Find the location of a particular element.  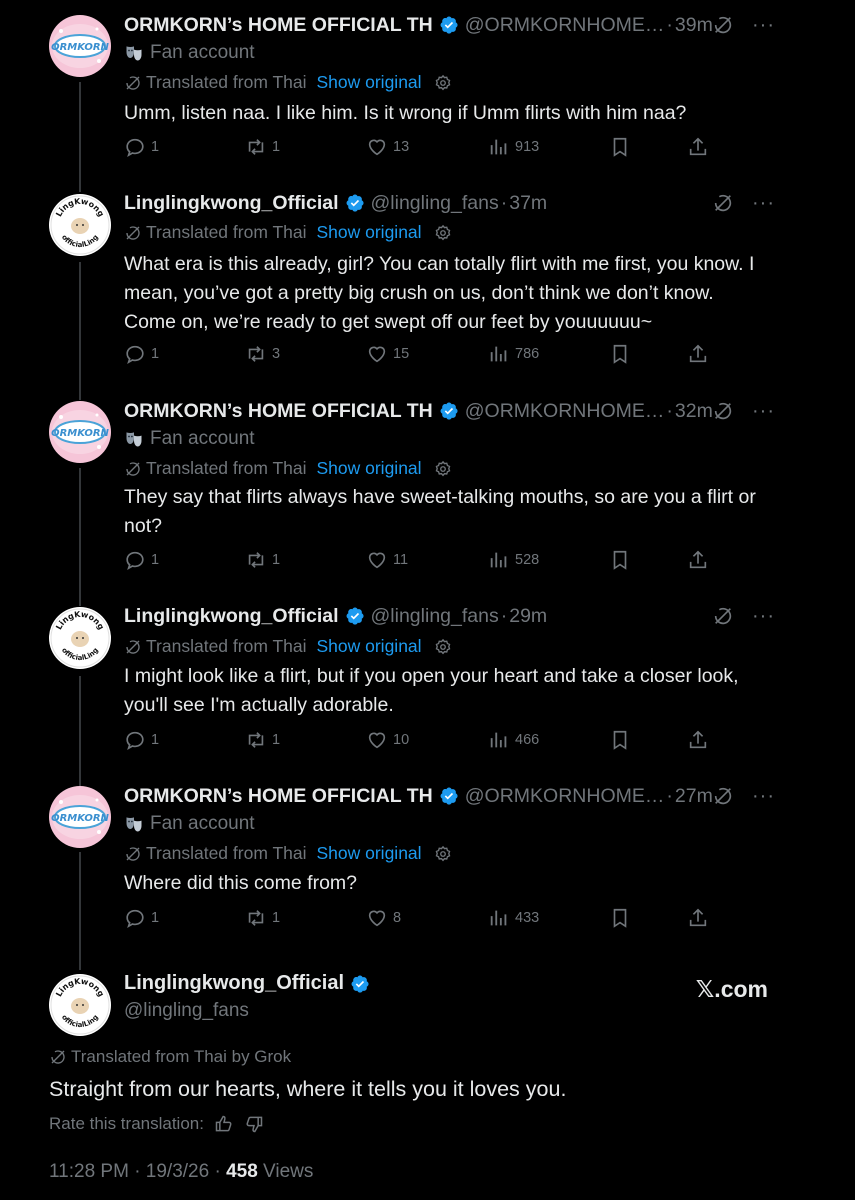

views-button: 786 is located at coordinates (513, 354).